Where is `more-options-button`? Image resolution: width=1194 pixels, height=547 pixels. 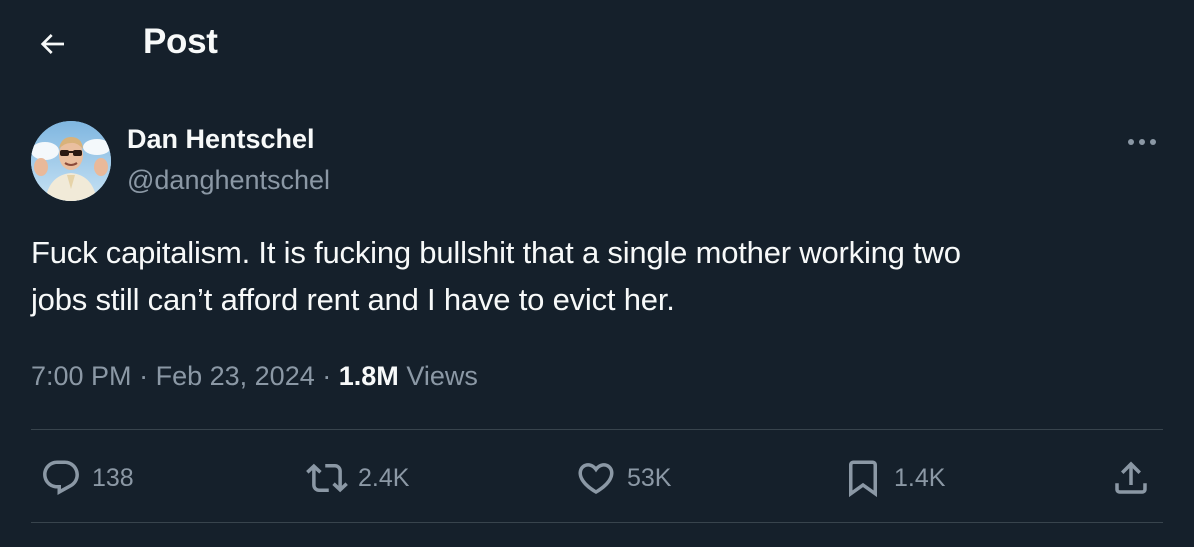 more-options-button is located at coordinates (1142, 142).